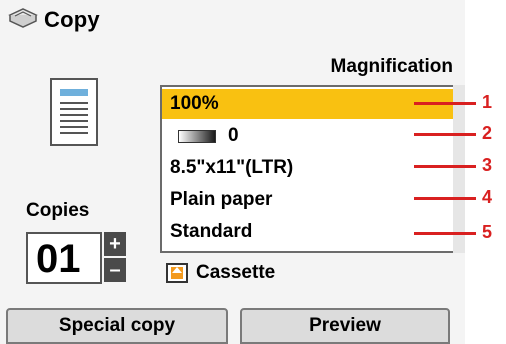 The height and width of the screenshot is (344, 506). Describe the element at coordinates (308, 200) in the screenshot. I see `setting-media-type: Plain paper` at that location.